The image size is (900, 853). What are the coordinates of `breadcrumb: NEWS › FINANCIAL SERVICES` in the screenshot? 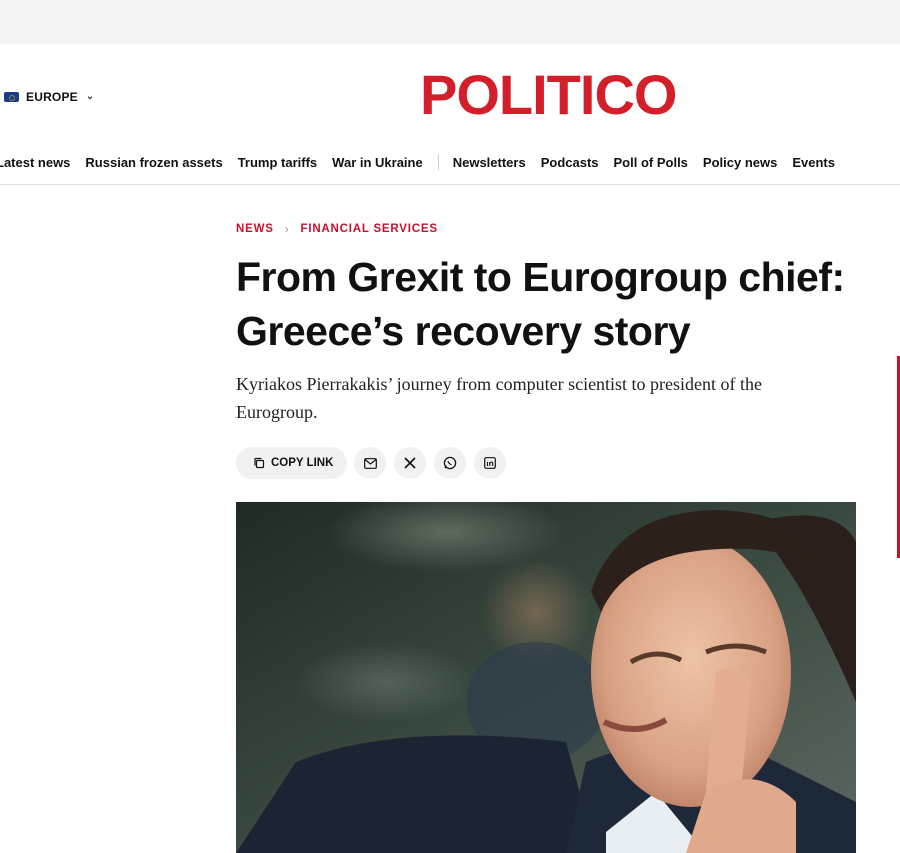 It's located at (337, 229).